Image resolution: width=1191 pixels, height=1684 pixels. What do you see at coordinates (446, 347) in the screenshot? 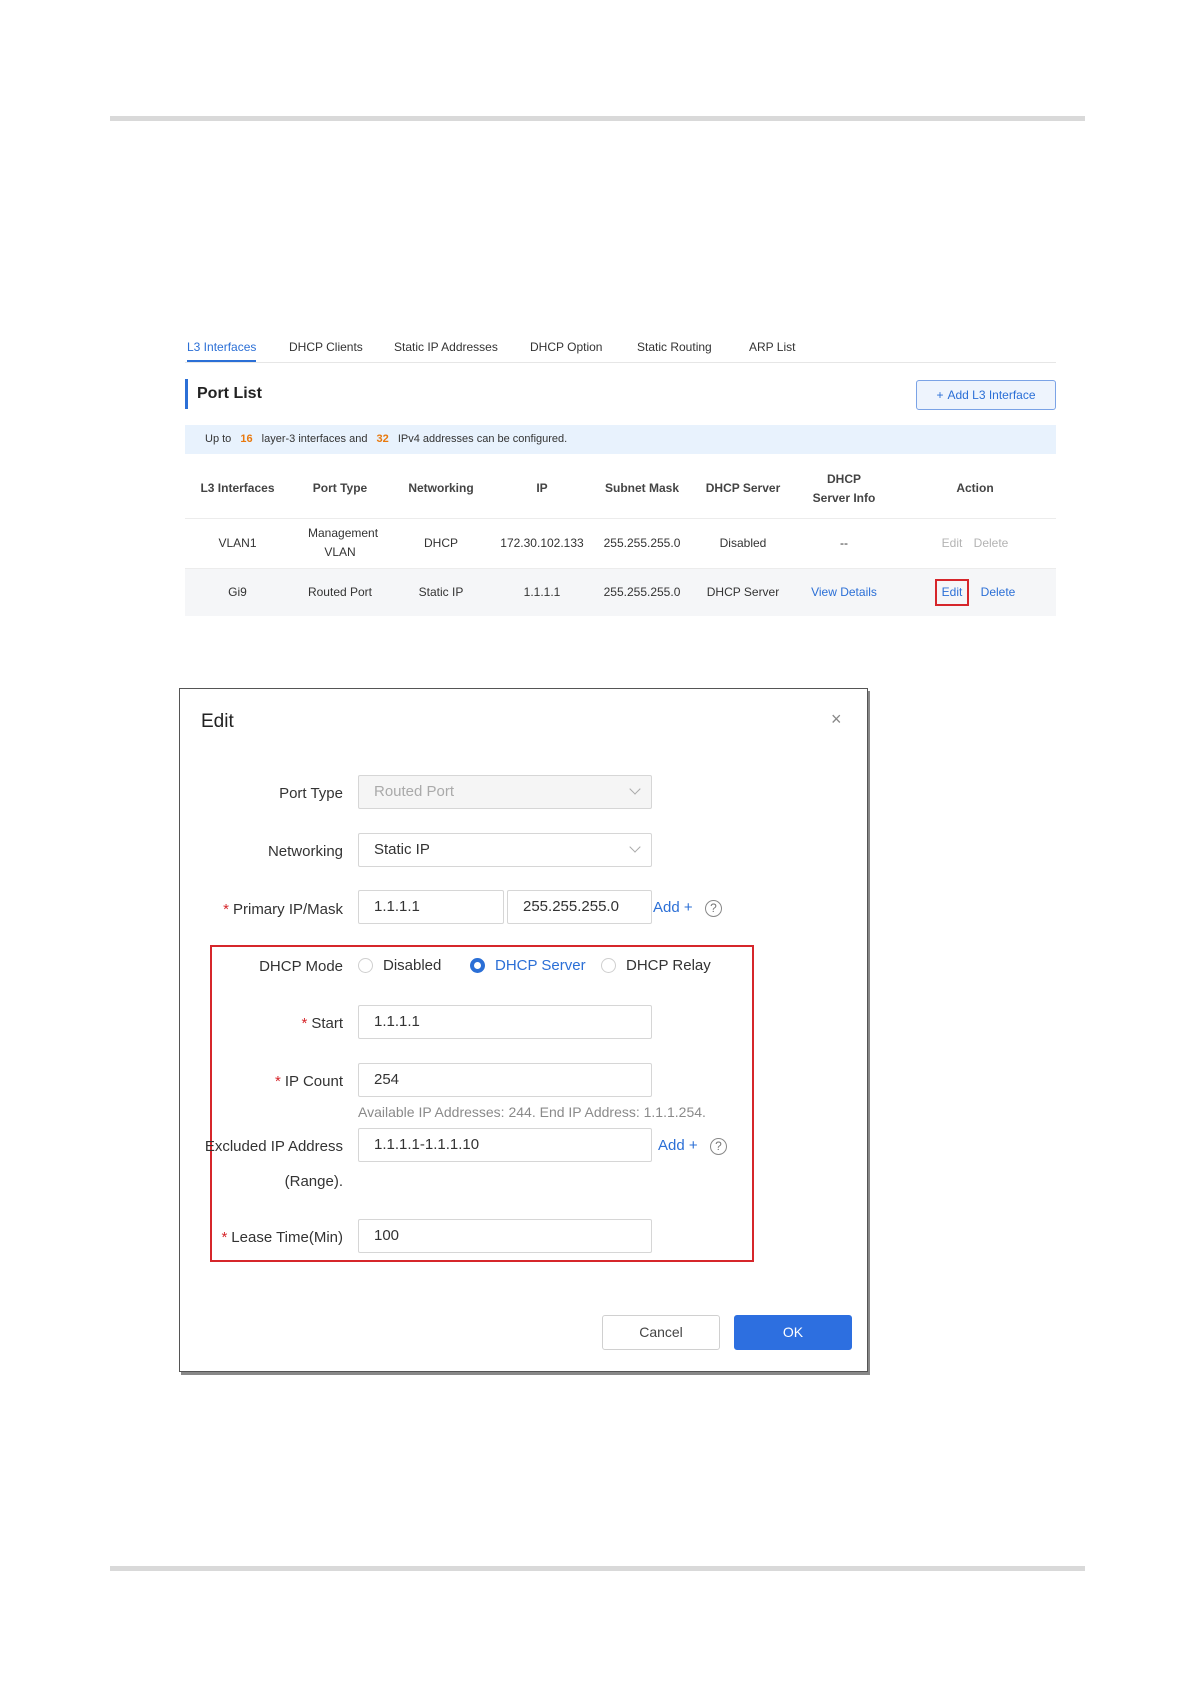
I see `tab-static-ip-addresses: Static IP Addresses` at bounding box center [446, 347].